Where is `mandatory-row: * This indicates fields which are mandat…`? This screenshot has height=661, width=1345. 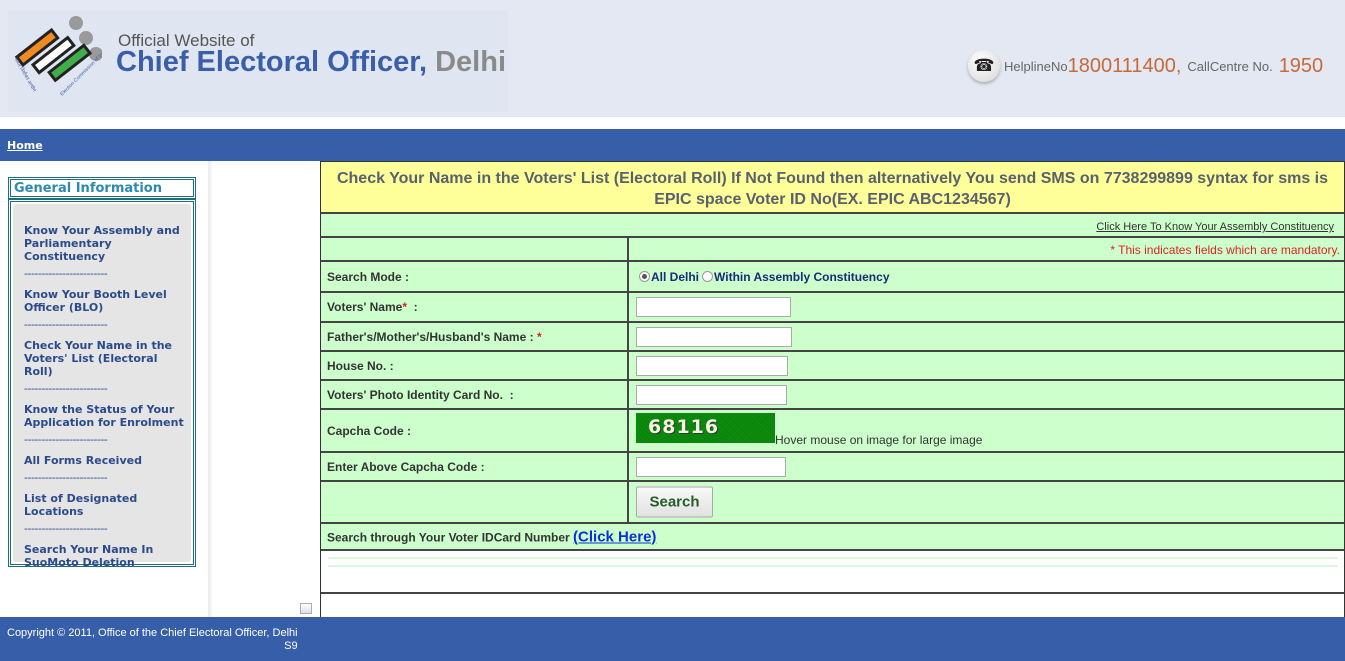 mandatory-row: * This indicates fields which are mandat… is located at coordinates (832, 250).